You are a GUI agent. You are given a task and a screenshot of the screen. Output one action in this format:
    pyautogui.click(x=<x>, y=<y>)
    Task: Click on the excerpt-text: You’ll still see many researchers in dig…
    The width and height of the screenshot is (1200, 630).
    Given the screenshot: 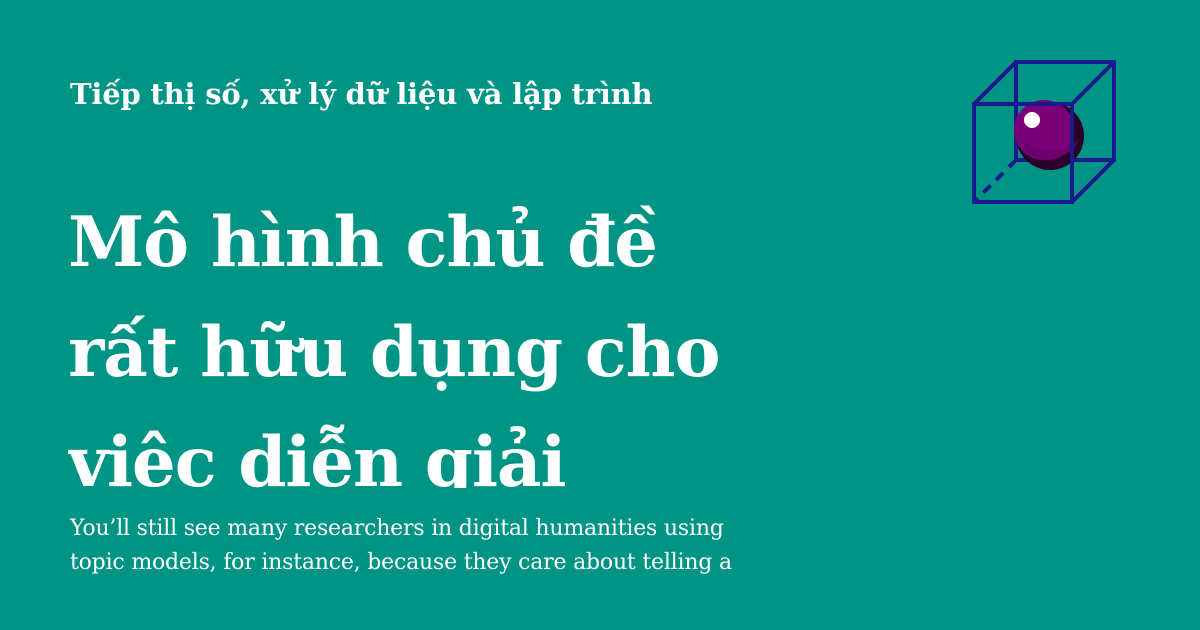 What is the action you would take?
    pyautogui.click(x=480, y=546)
    